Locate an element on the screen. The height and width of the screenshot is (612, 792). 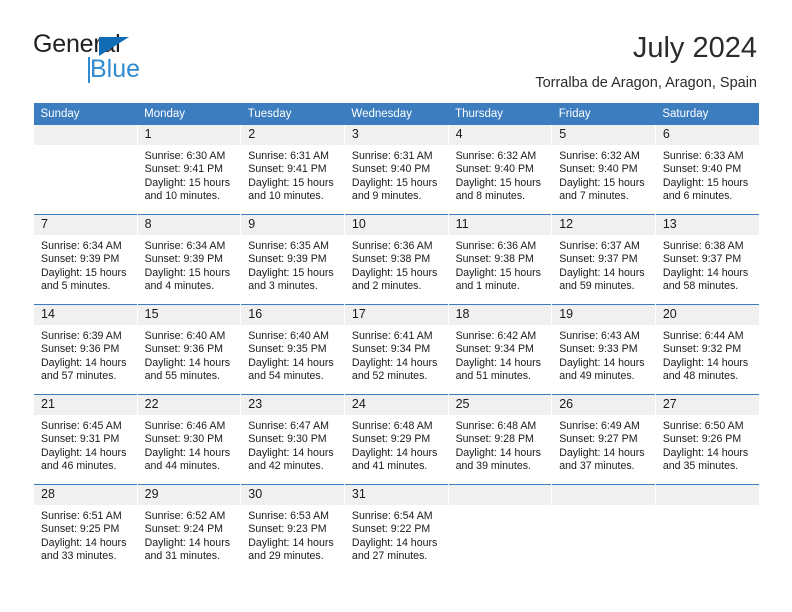
daylight-text: Daylight: 15 hours and 1 minute. is located at coordinates (498, 279).